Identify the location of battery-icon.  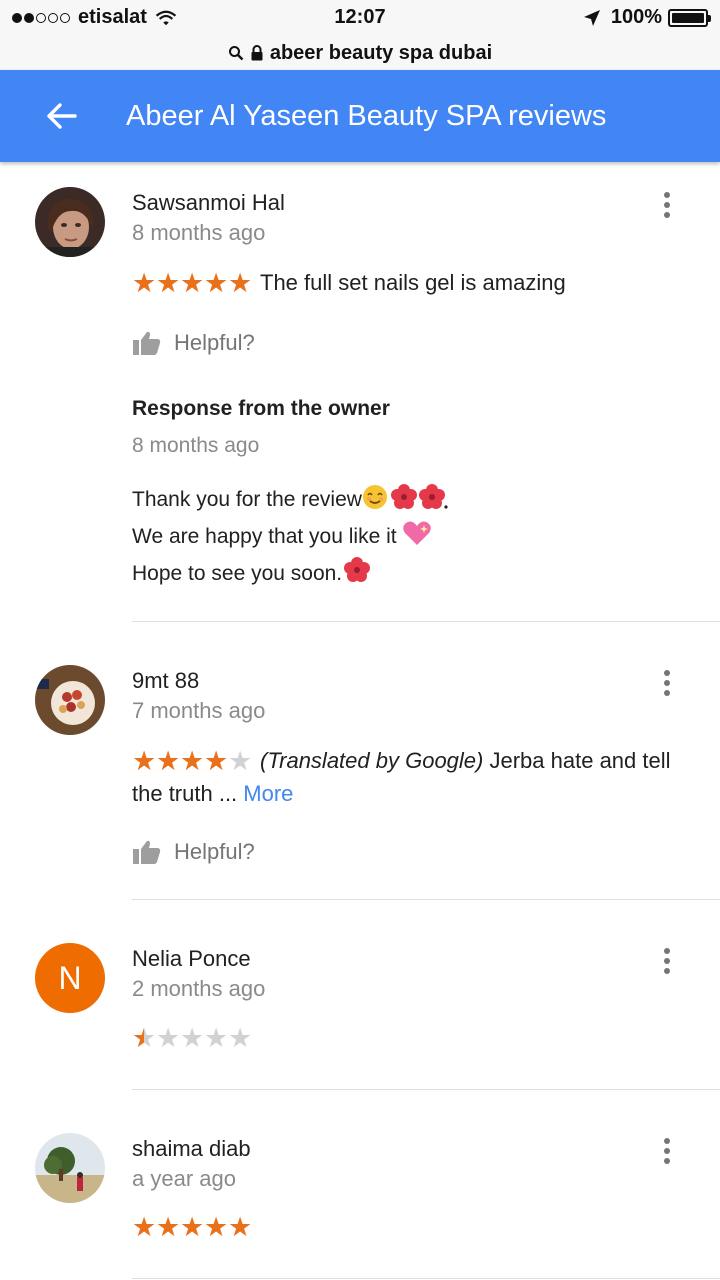
(689, 17).